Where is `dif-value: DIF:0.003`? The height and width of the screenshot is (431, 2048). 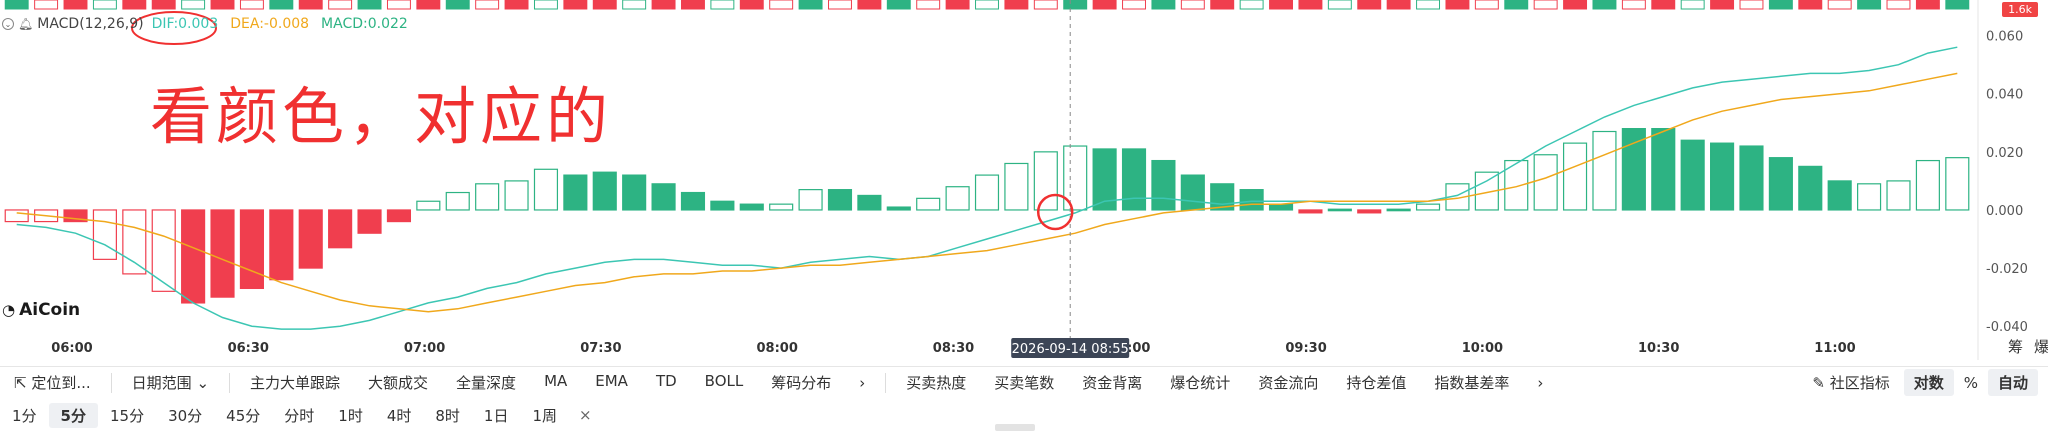 dif-value: DIF:0.003 is located at coordinates (185, 24).